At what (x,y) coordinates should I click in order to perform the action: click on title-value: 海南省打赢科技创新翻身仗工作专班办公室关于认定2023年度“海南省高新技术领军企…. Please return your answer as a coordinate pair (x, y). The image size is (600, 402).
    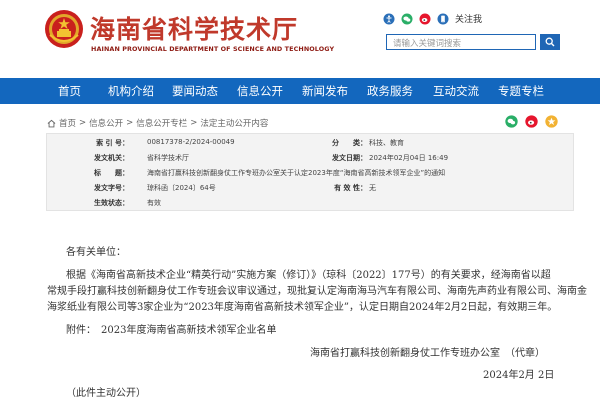
    Looking at the image, I should click on (296, 173).